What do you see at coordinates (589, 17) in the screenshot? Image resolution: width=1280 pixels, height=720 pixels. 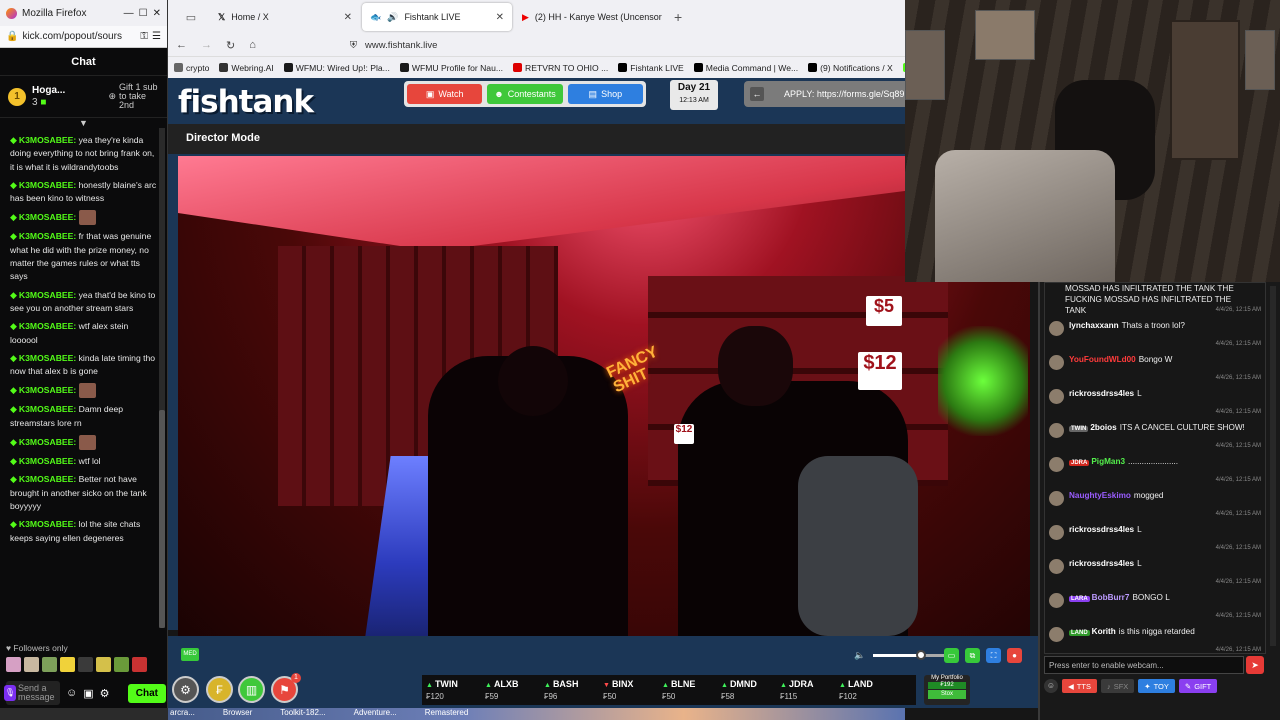 I see `tab-youtube-kanye: ▶ (2) HH - Kanye West (Uncensor ✕` at bounding box center [589, 17].